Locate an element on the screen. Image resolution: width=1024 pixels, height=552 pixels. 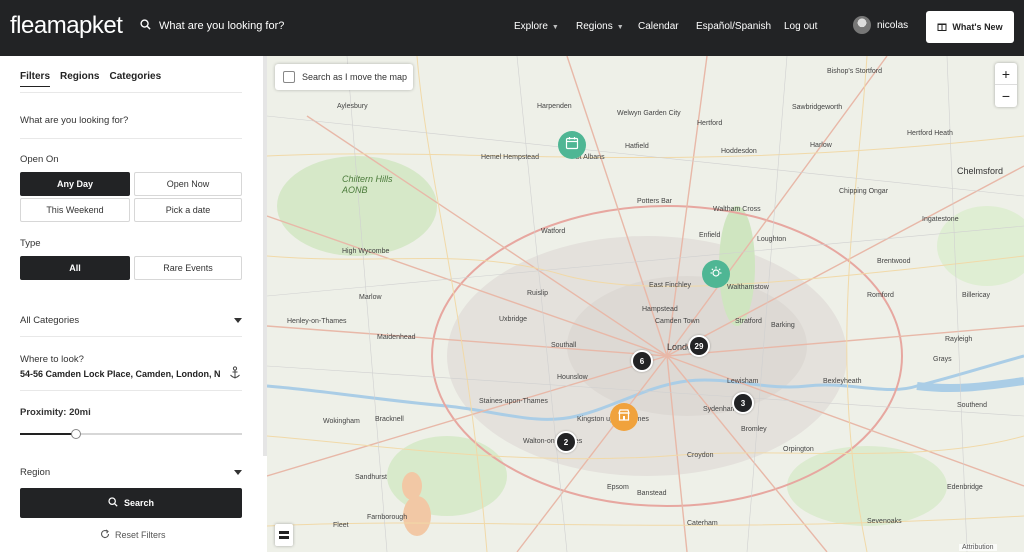
search-button-label: Search is located at coordinates (139, 503).